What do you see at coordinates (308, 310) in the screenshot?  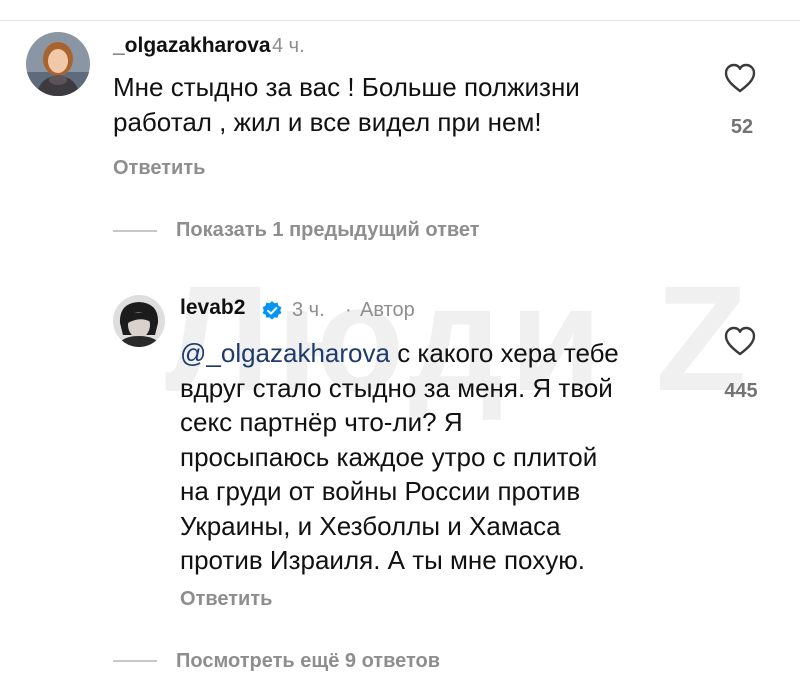 I see `reply-timestamp: 3 ч.` at bounding box center [308, 310].